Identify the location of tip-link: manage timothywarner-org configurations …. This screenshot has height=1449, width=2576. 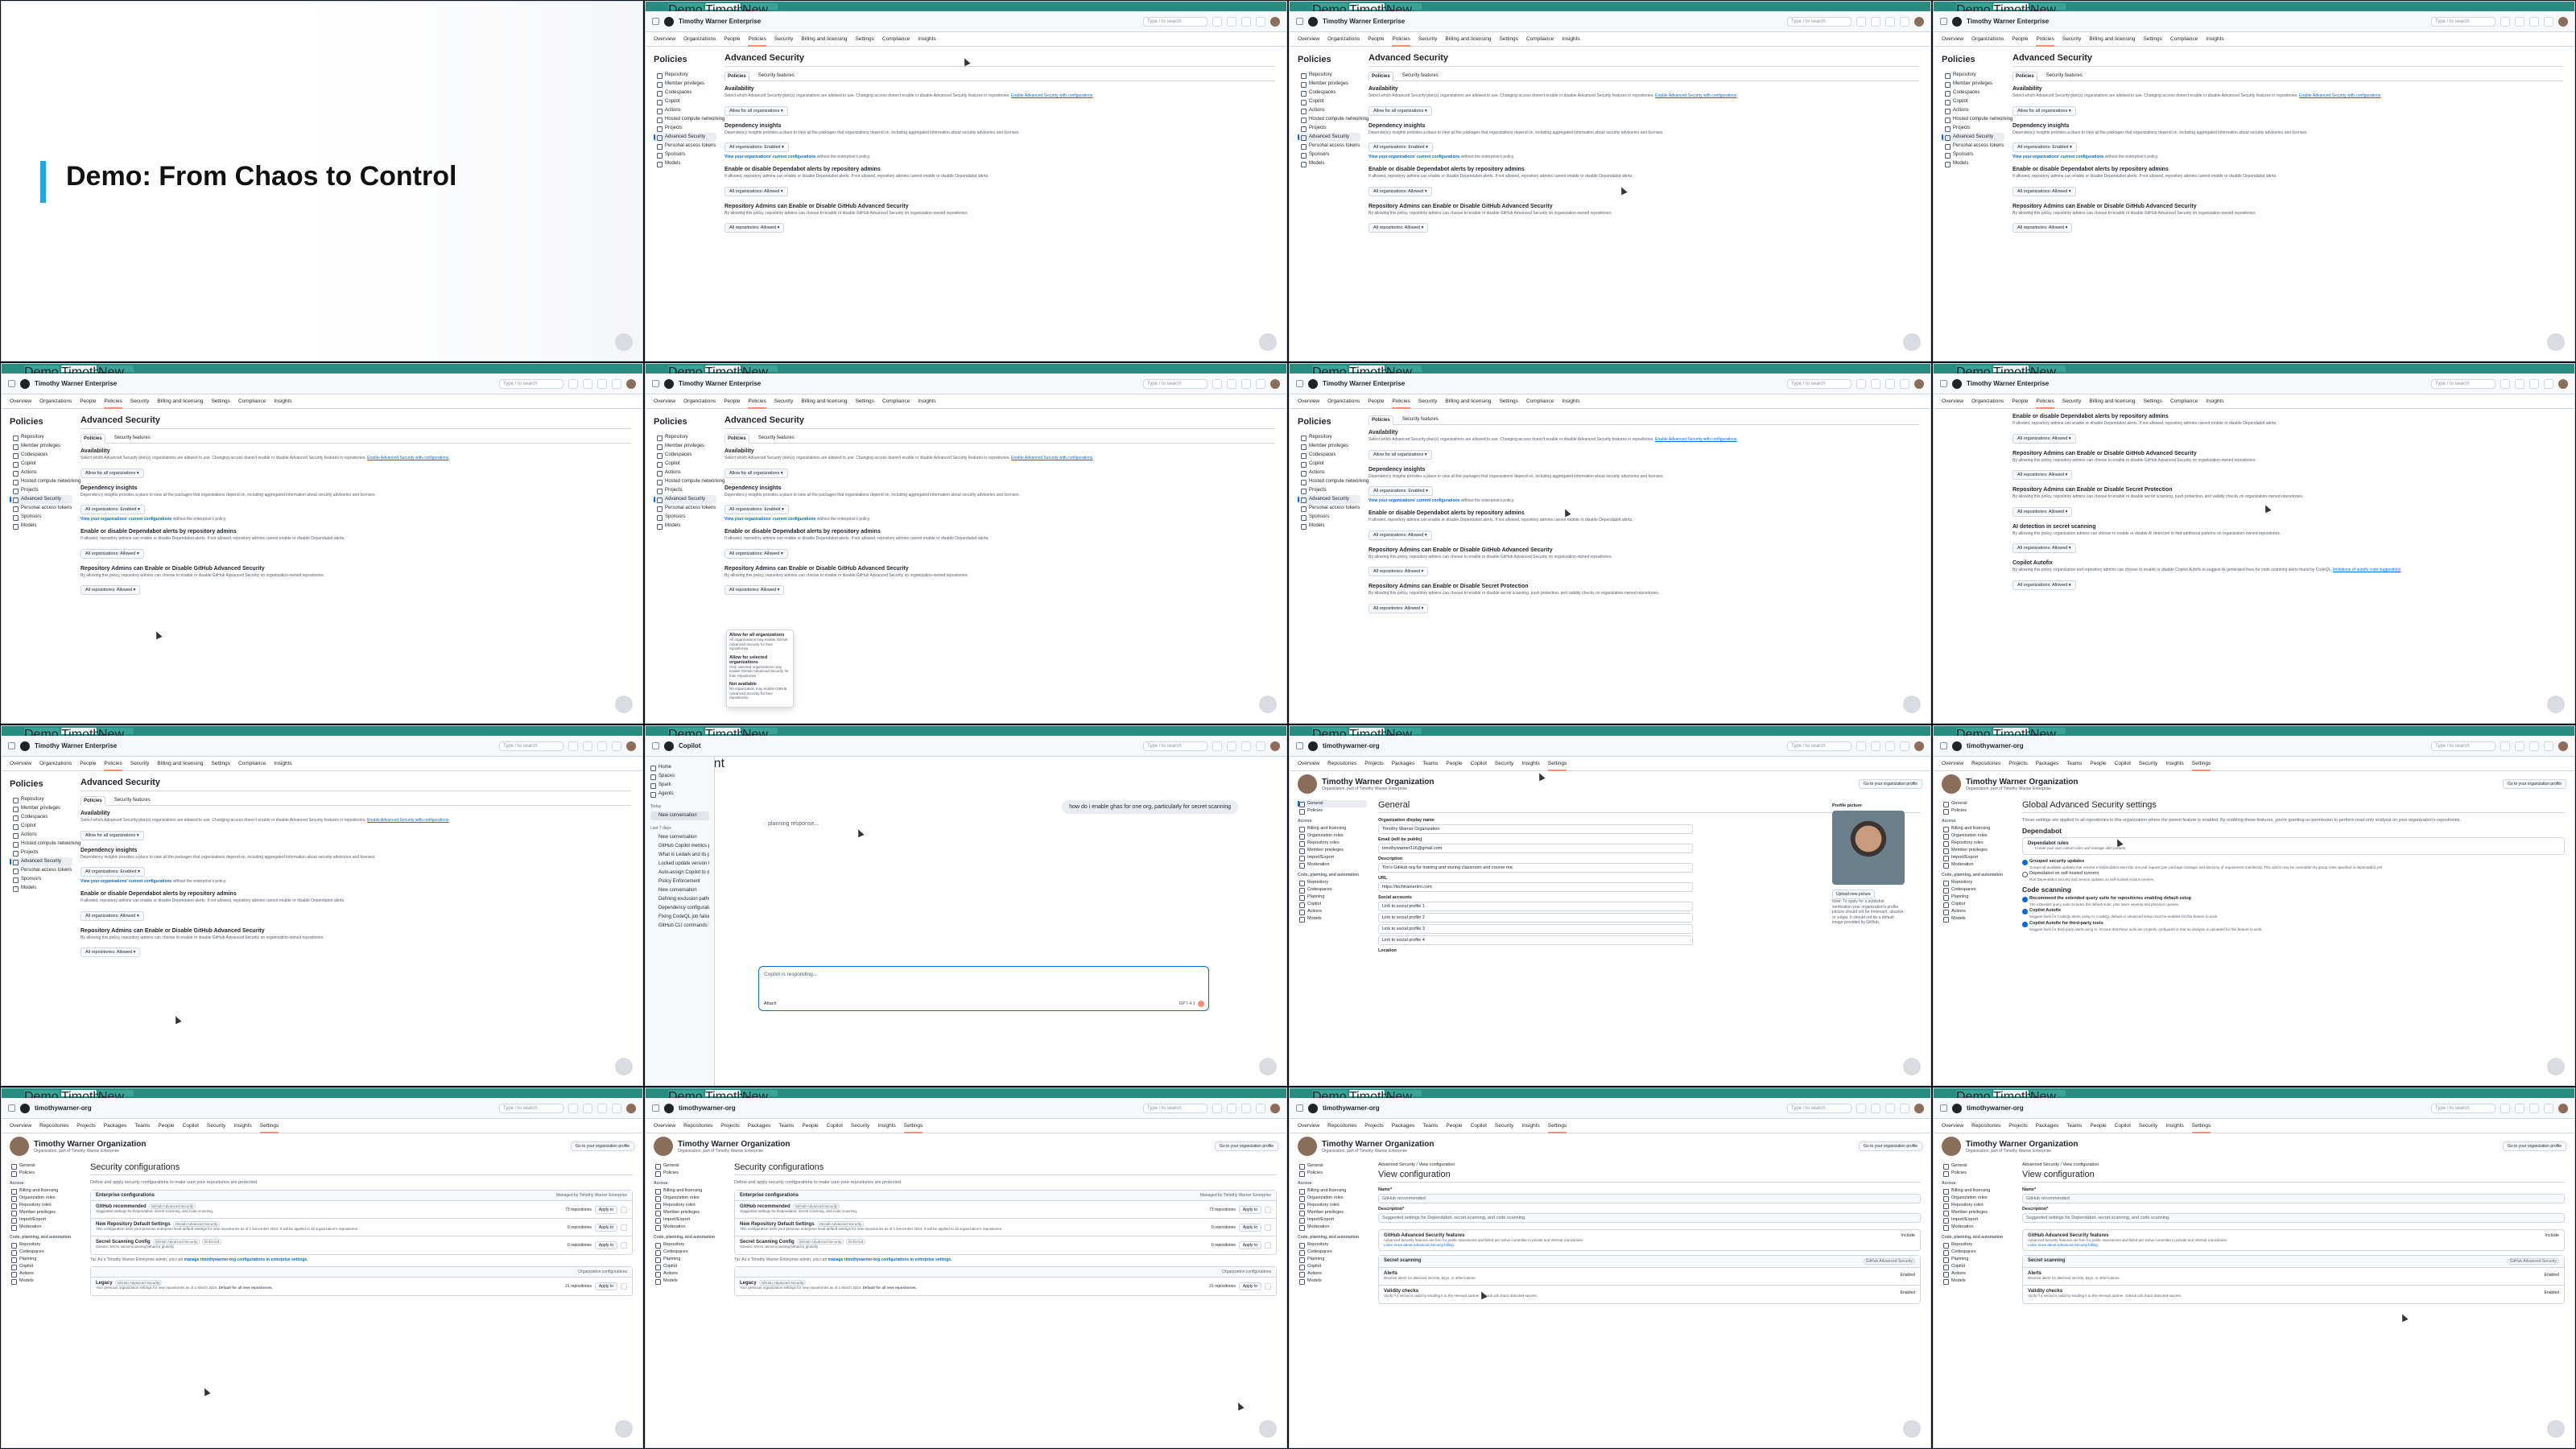
(890, 1259).